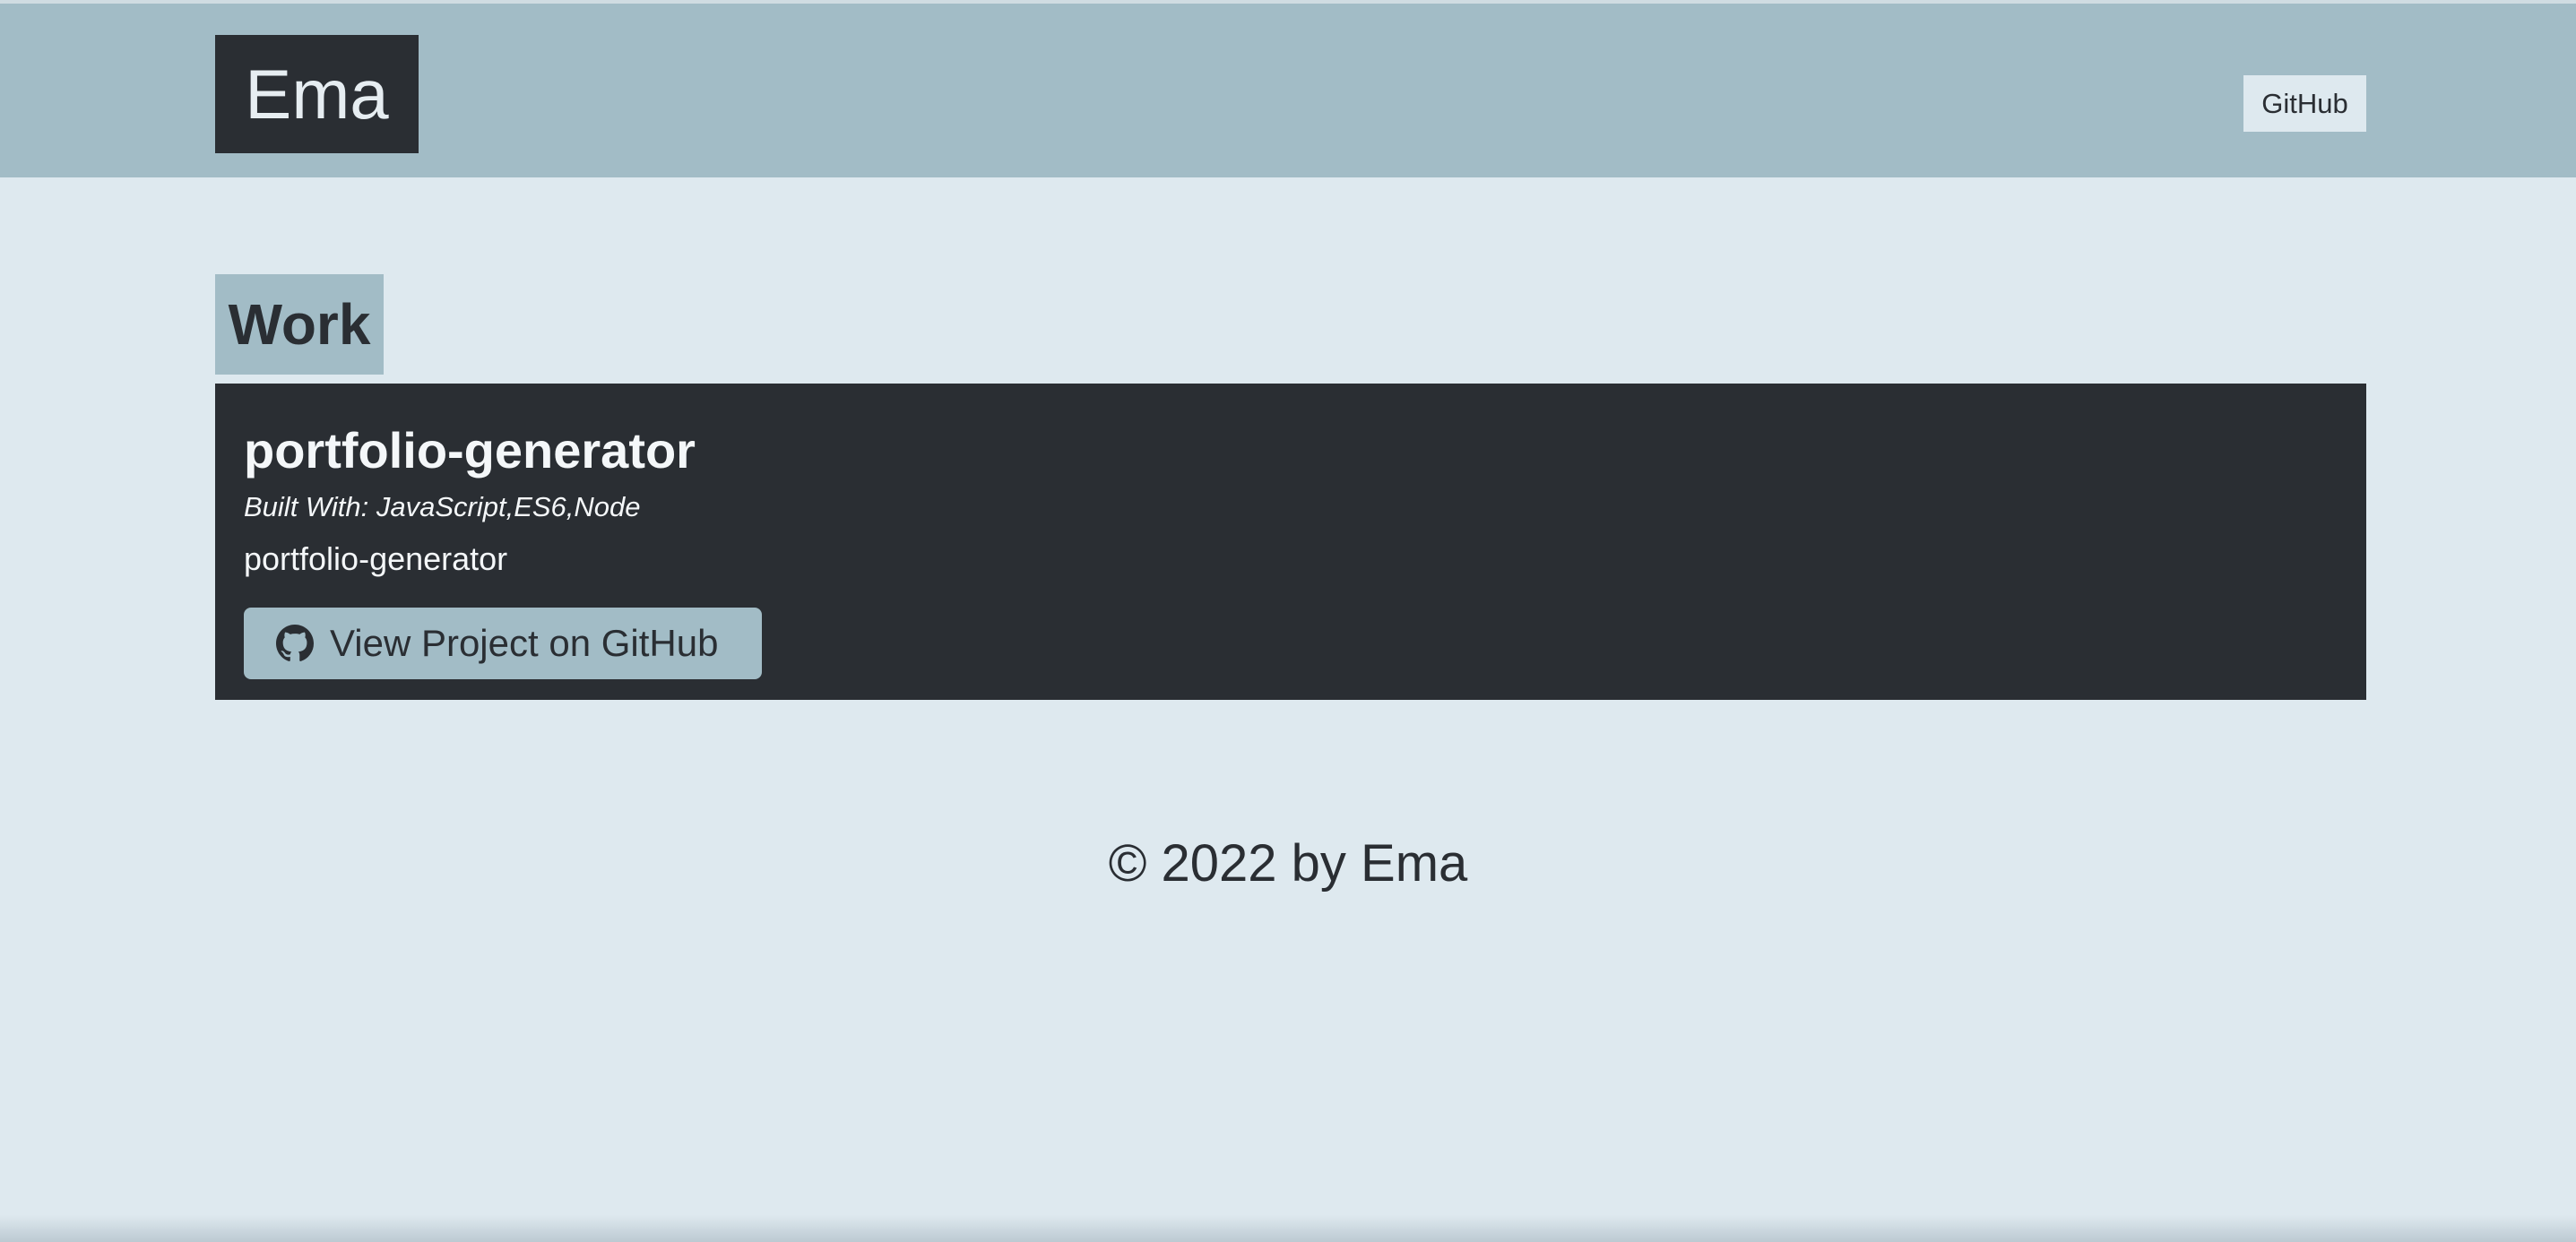 This screenshot has height=1242, width=2576. Describe the element at coordinates (1288, 1228) in the screenshot. I see `window-bottom-shadow` at that location.